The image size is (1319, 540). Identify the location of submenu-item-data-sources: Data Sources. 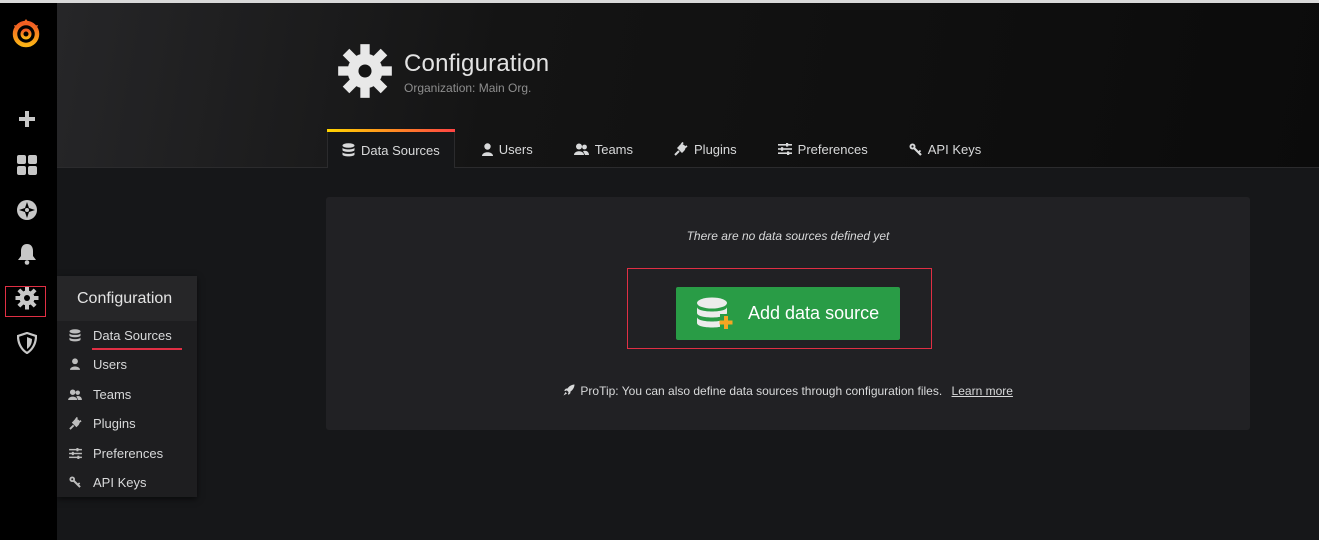
(120, 335).